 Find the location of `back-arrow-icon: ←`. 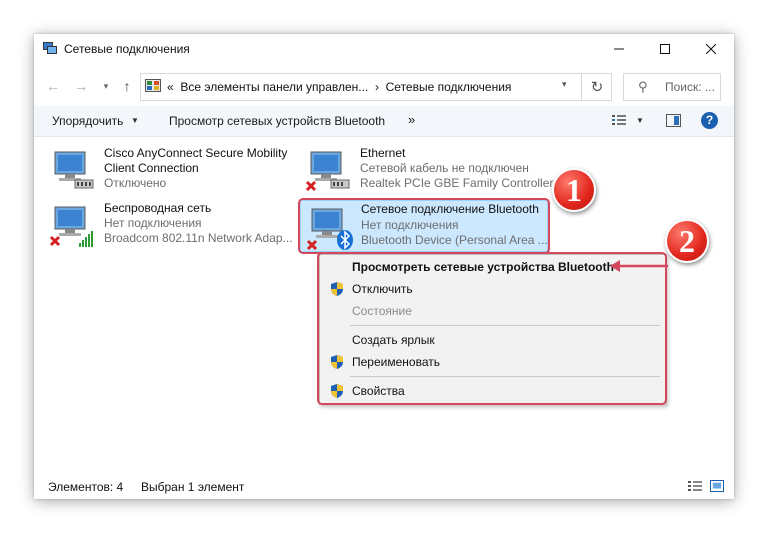

back-arrow-icon: ← is located at coordinates (53, 86).